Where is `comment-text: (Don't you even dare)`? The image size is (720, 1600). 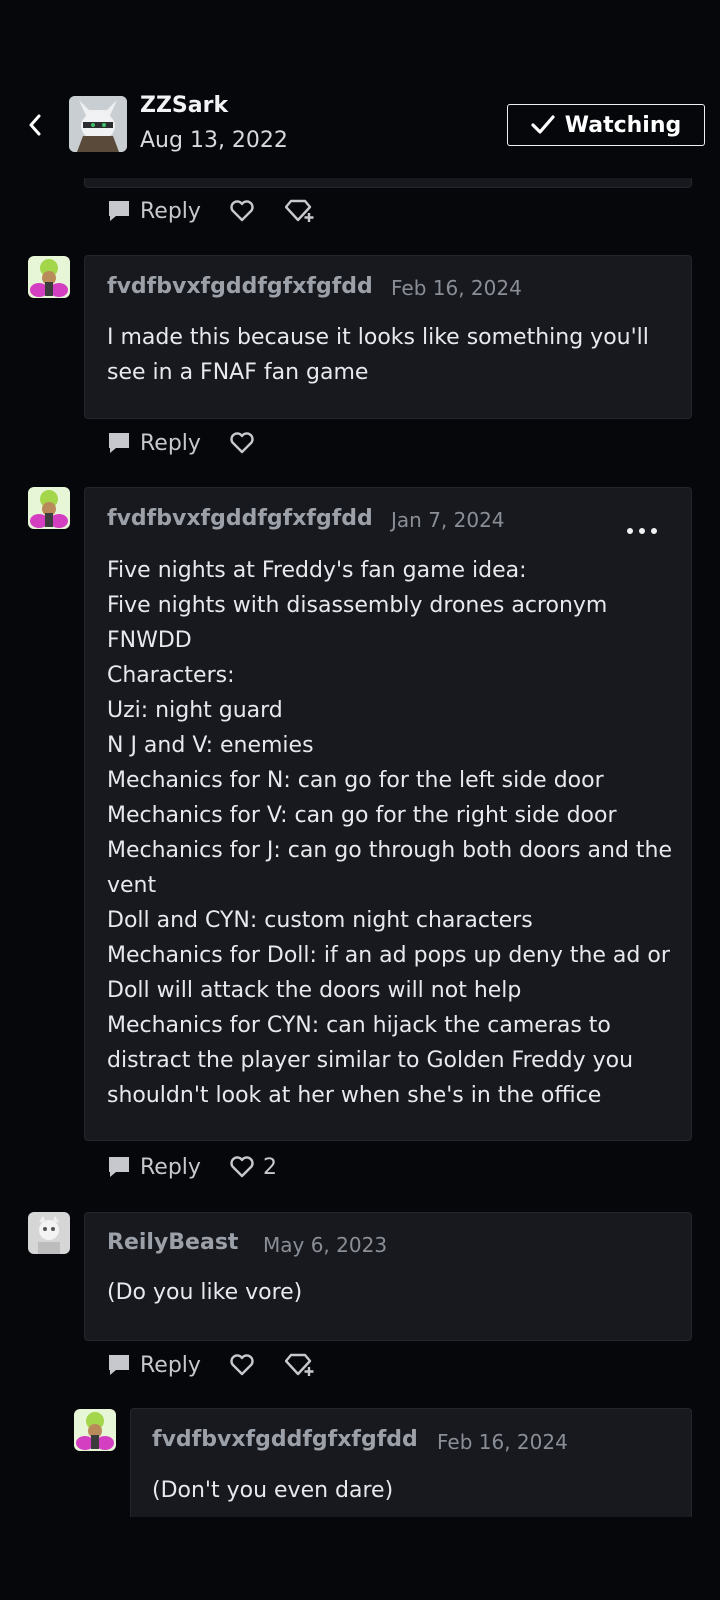
comment-text: (Don't you even dare) is located at coordinates (273, 1490).